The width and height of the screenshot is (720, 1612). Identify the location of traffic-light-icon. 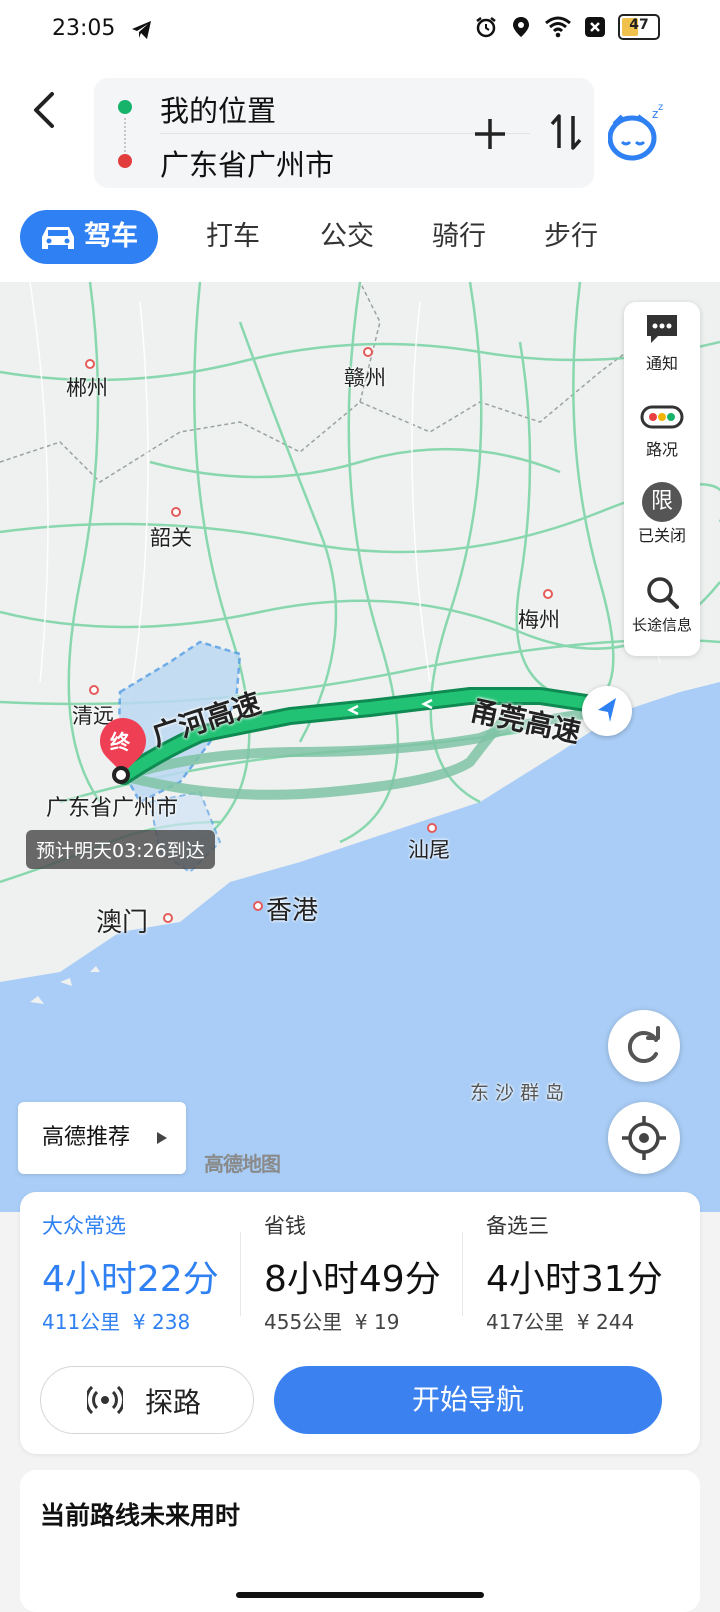
(662, 417).